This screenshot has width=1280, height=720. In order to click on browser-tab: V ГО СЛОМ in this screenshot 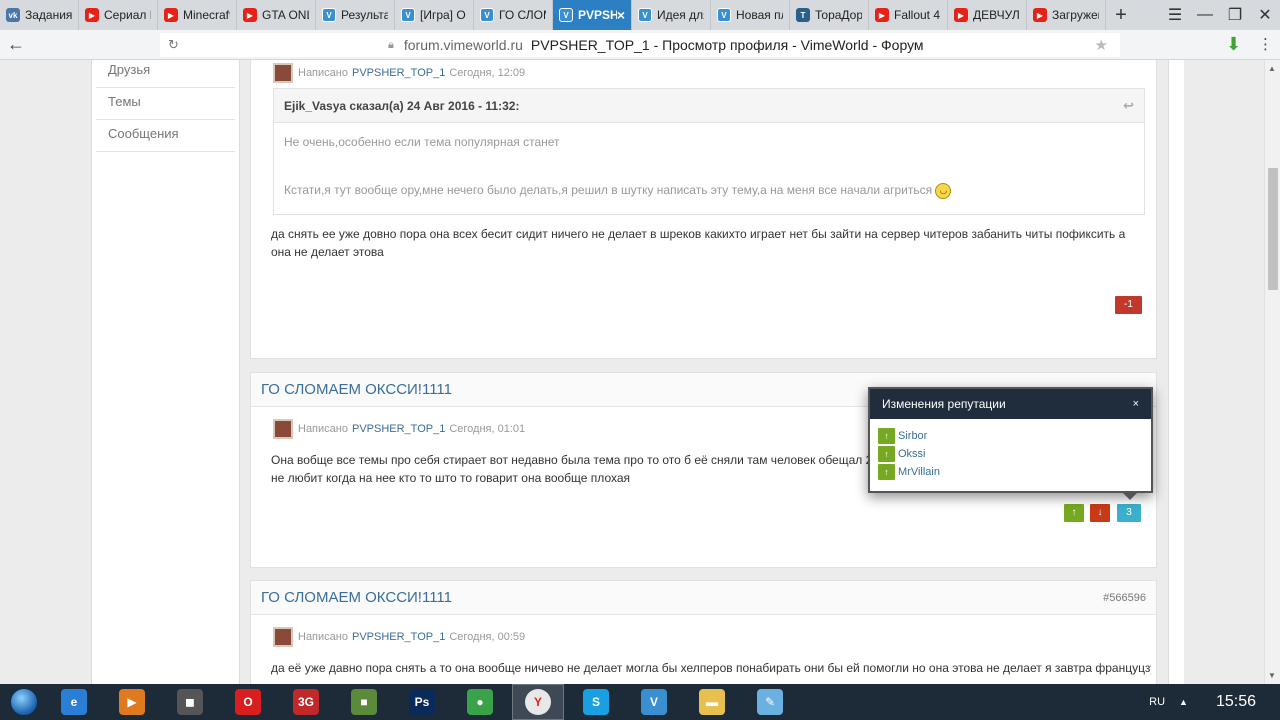, I will do `click(513, 15)`.